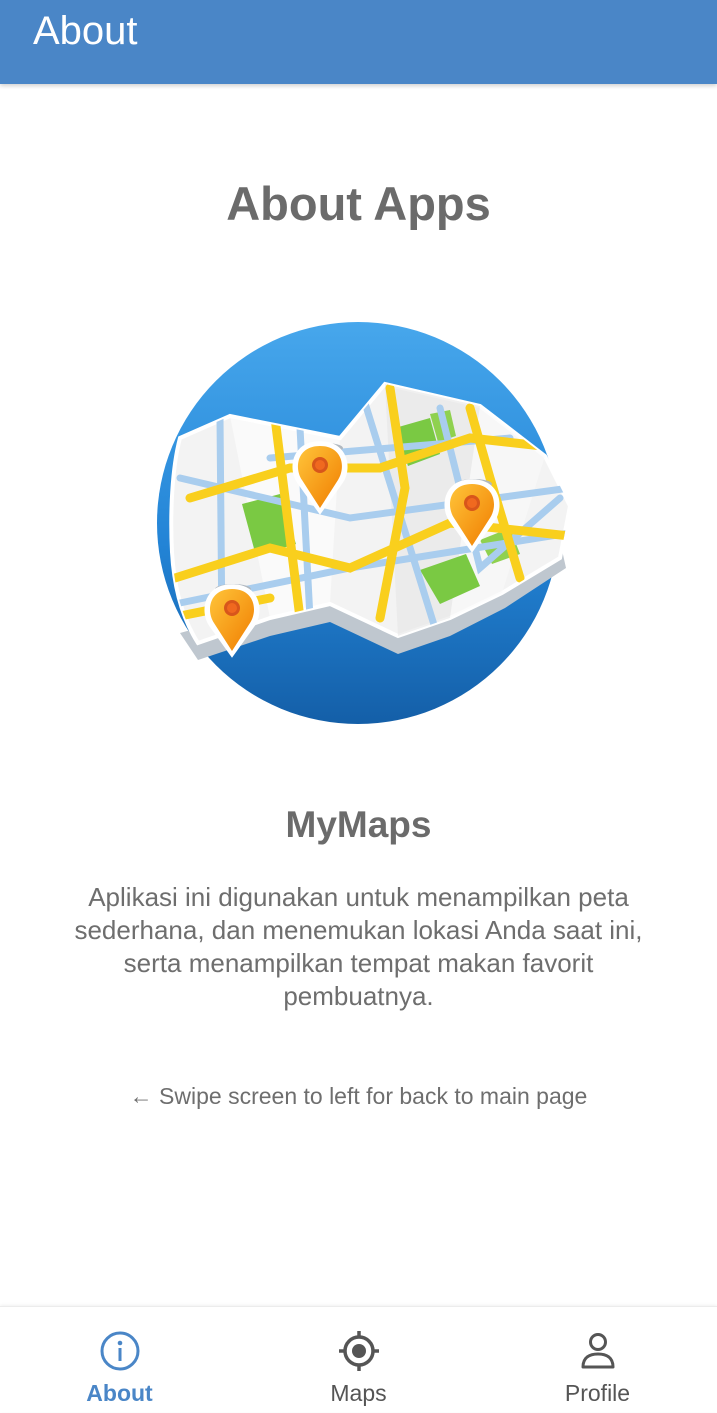 The width and height of the screenshot is (717, 1413). Describe the element at coordinates (358, 824) in the screenshot. I see `app-name: MyMaps` at that location.